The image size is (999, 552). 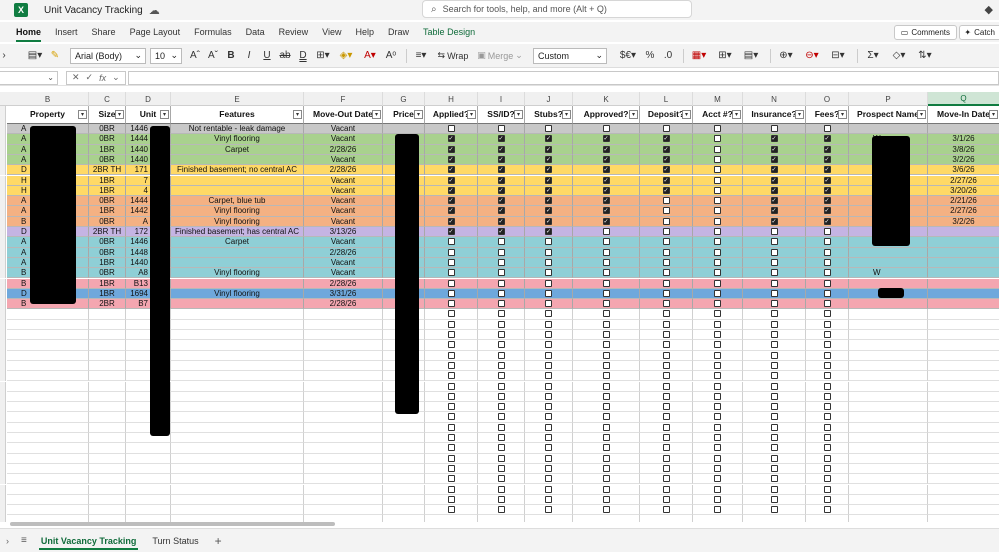 What do you see at coordinates (563, 77) in the screenshot?
I see `formula-input` at bounding box center [563, 77].